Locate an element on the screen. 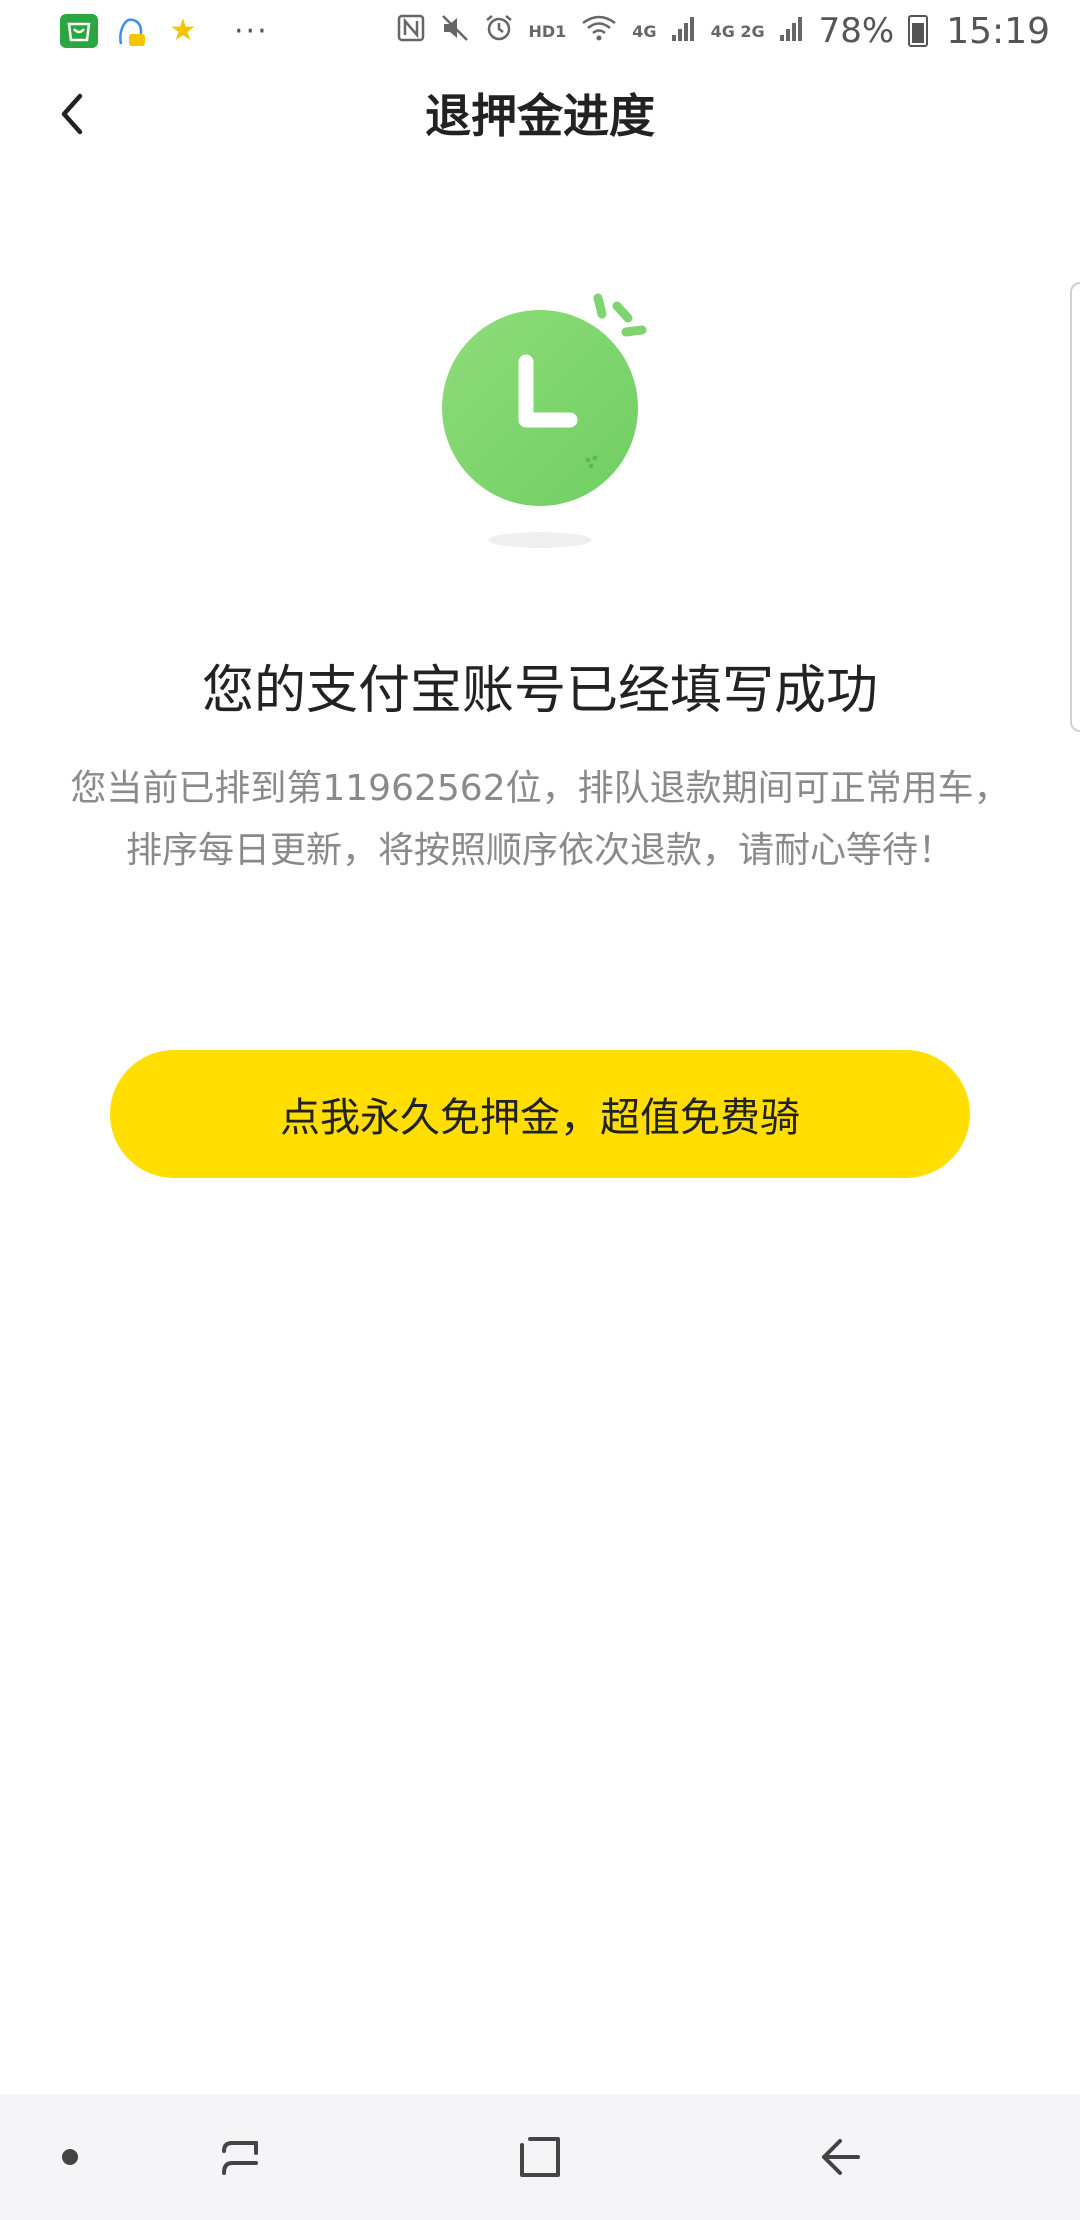 The image size is (1080, 2220). qq-icon is located at coordinates (131, 31).